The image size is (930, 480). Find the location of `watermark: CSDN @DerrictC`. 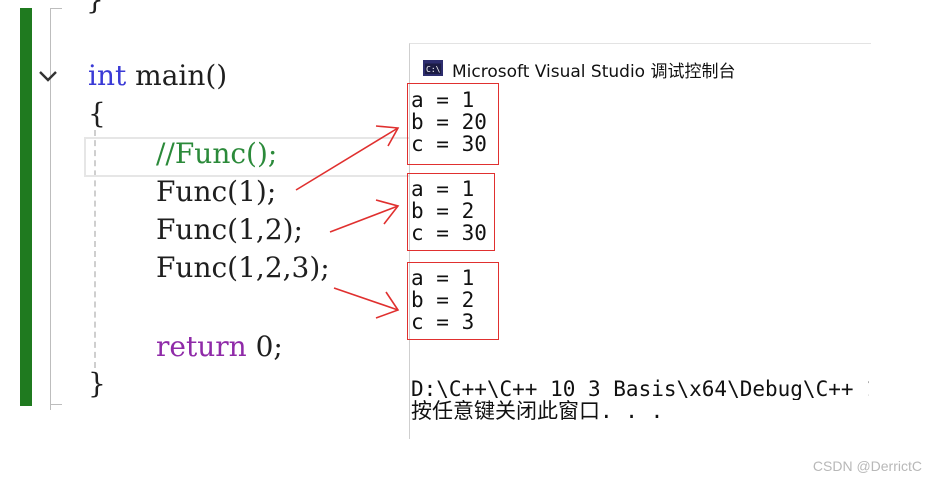

watermark: CSDN @DerrictC is located at coordinates (867, 466).